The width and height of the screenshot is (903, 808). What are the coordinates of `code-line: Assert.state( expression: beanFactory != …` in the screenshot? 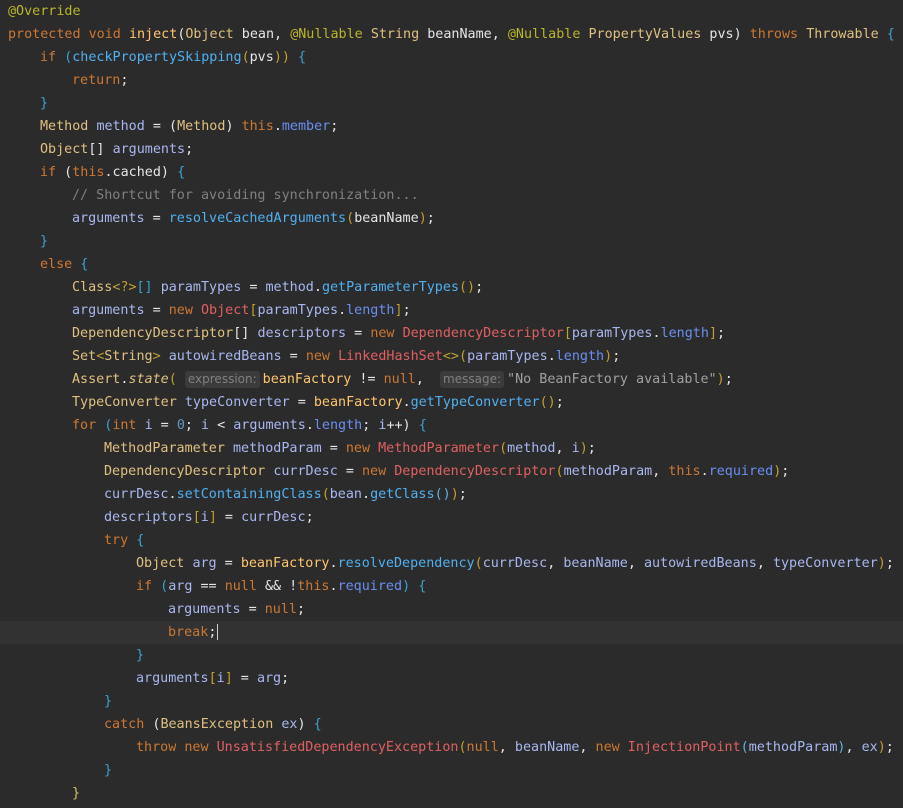 It's located at (451, 379).